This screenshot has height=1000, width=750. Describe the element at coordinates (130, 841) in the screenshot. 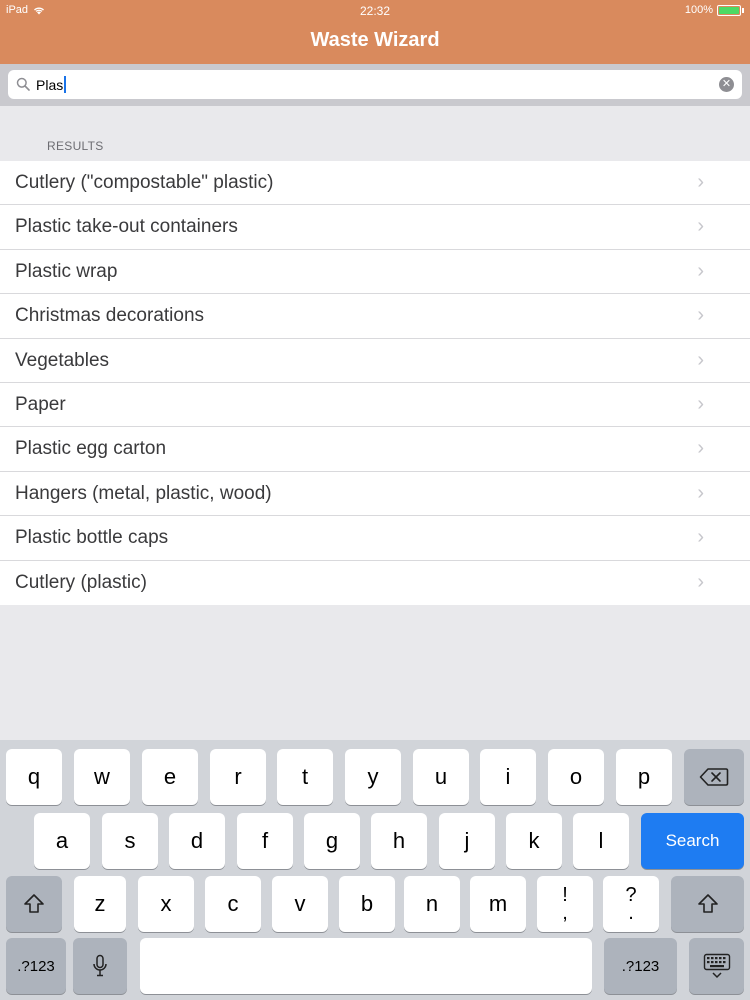

I see `key-s: s` at that location.